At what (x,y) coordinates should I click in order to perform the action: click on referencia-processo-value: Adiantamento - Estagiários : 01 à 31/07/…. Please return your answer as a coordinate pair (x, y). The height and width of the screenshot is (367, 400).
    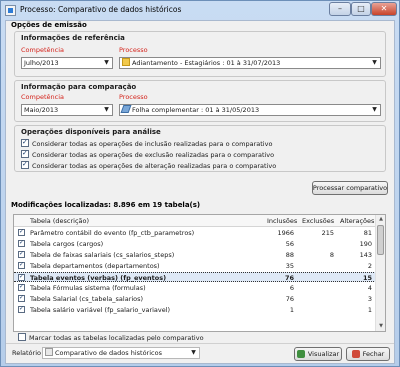
    Looking at the image, I should click on (206, 63).